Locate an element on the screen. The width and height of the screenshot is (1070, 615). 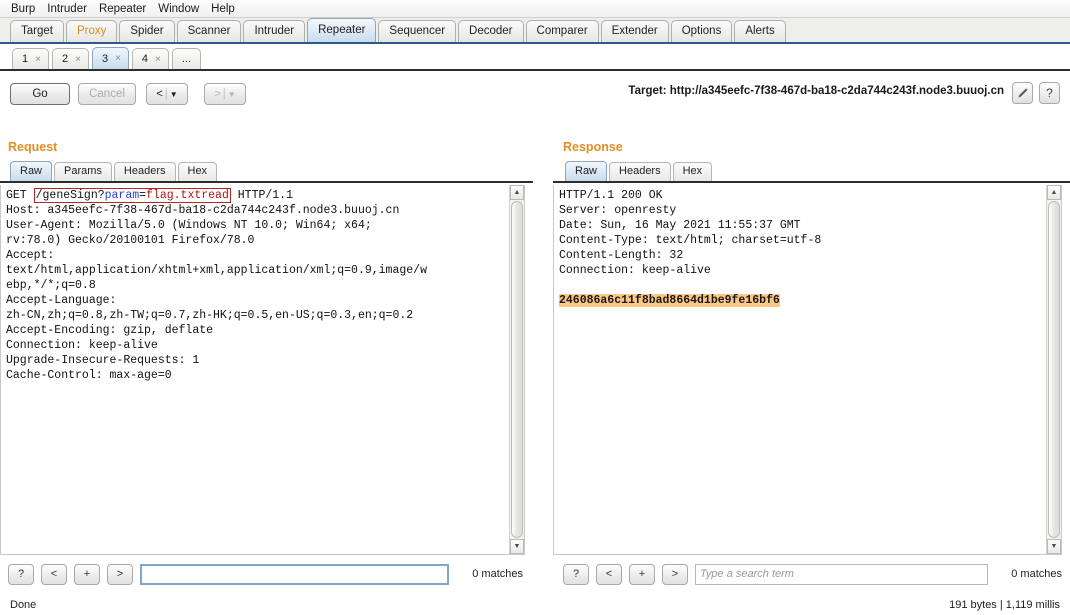
response-title: Response is located at coordinates (593, 147).